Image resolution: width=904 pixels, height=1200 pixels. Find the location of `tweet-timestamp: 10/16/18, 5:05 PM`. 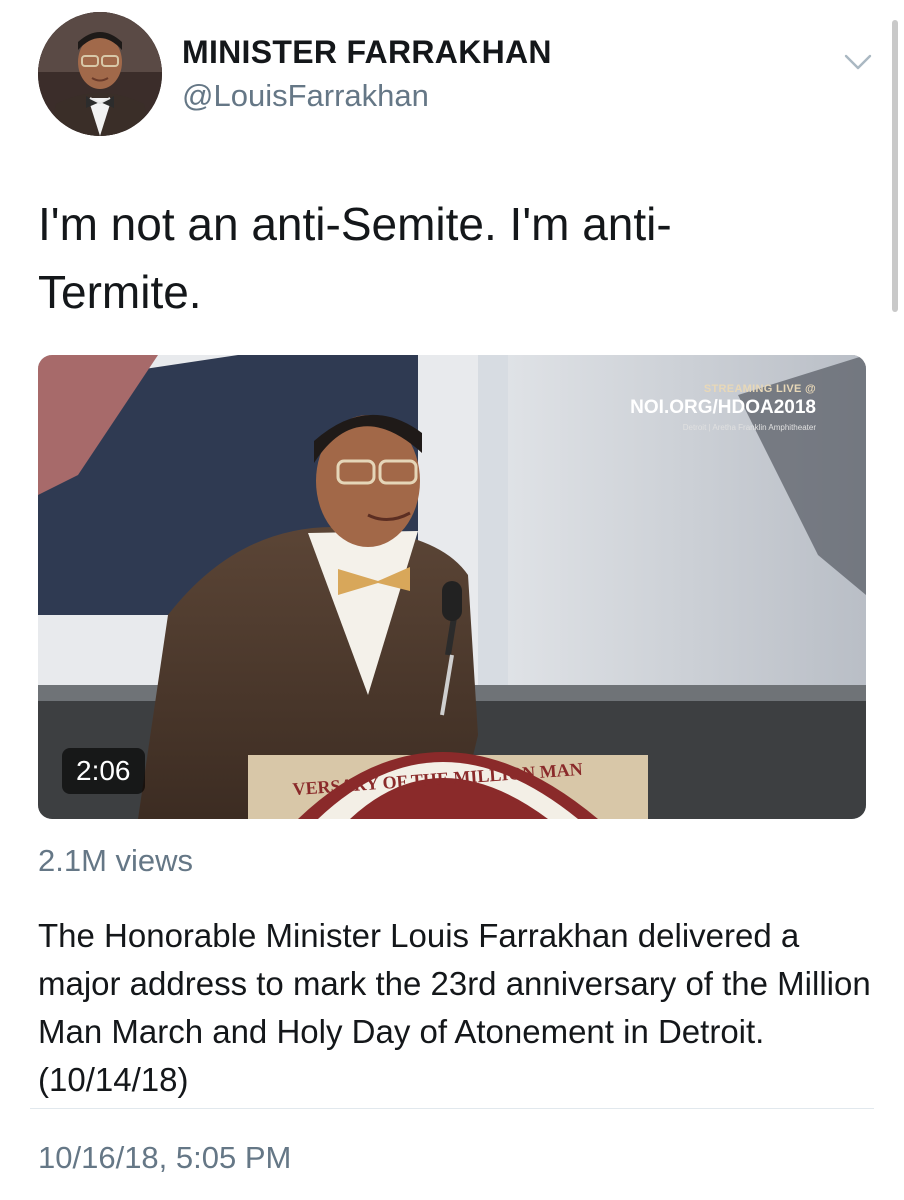

tweet-timestamp: 10/16/18, 5:05 PM is located at coordinates (164, 1158).